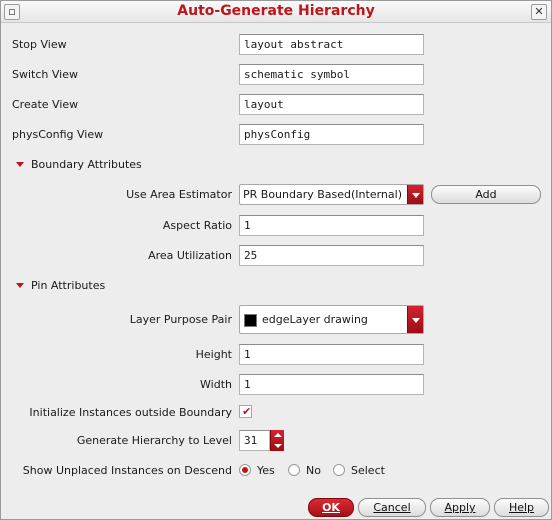  Describe the element at coordinates (331, 74) in the screenshot. I see `switch-view-field: schematic symbol` at that location.